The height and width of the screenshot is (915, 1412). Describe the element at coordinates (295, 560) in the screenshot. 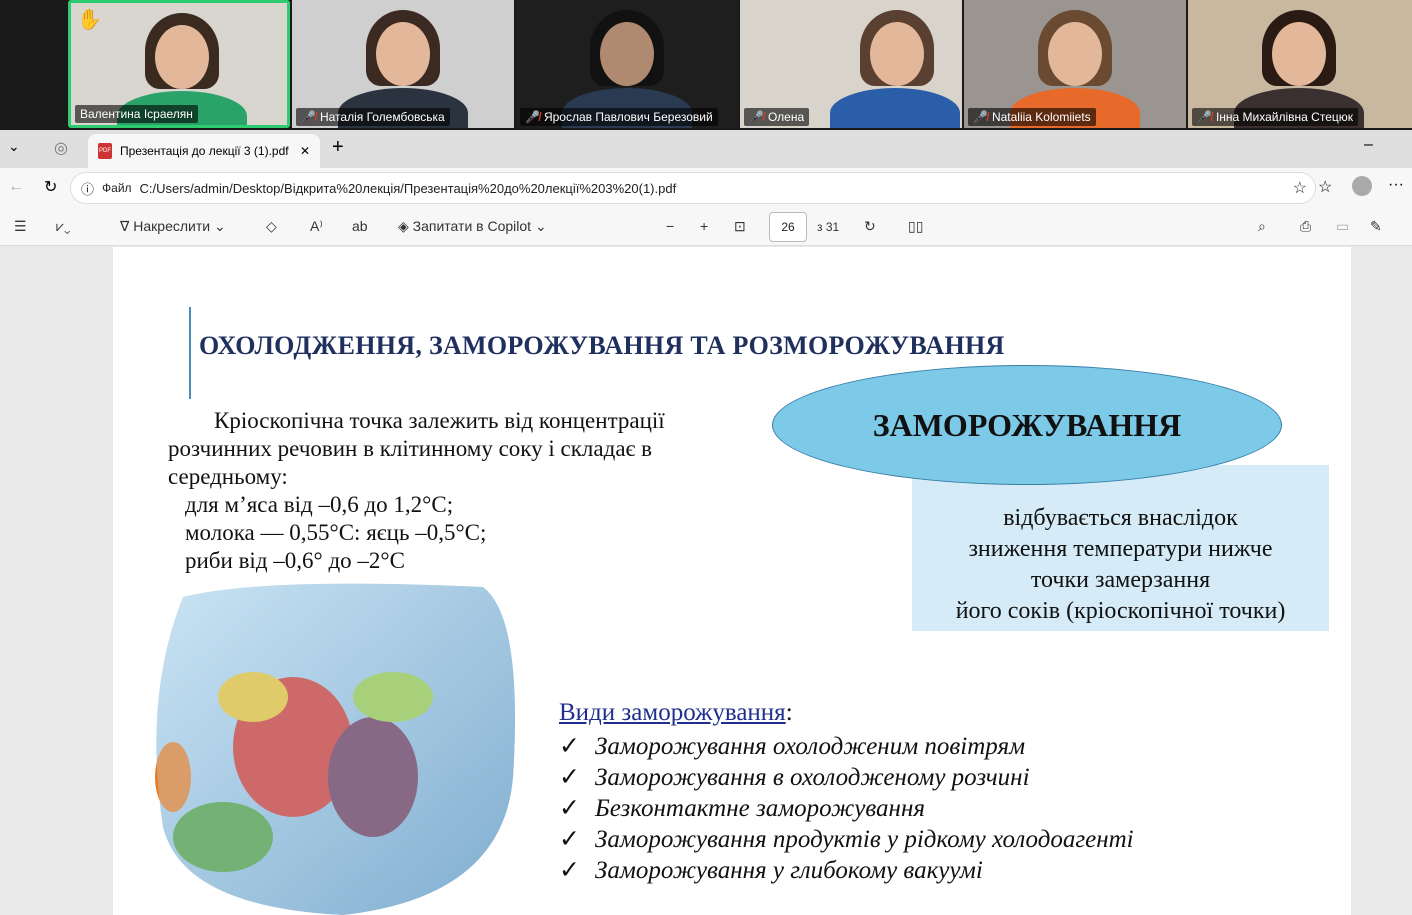

I see `para-line: риби від –0,6° до –2°С` at that location.